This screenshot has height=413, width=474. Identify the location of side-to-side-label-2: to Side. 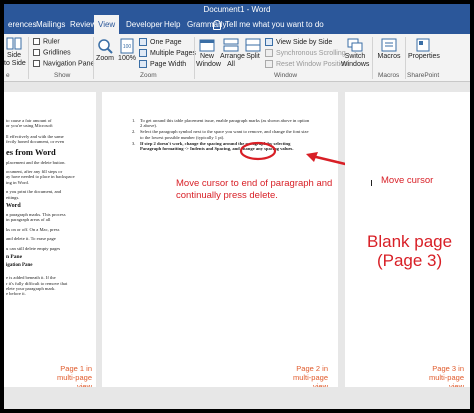
(15, 63).